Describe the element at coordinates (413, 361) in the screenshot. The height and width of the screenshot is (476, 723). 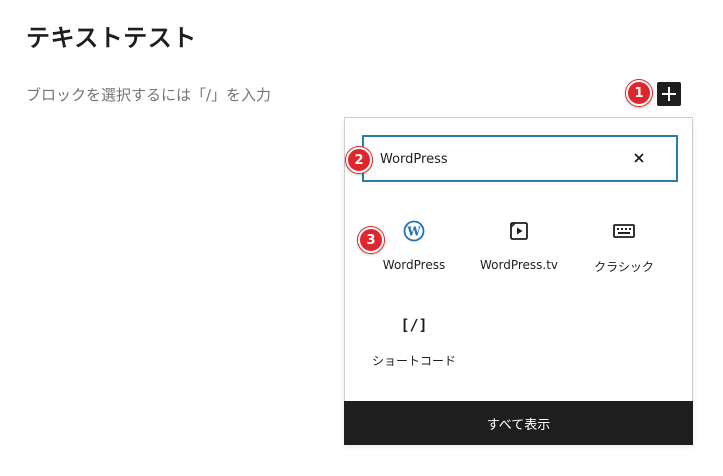
I see `block-option-label: ショートコード` at that location.